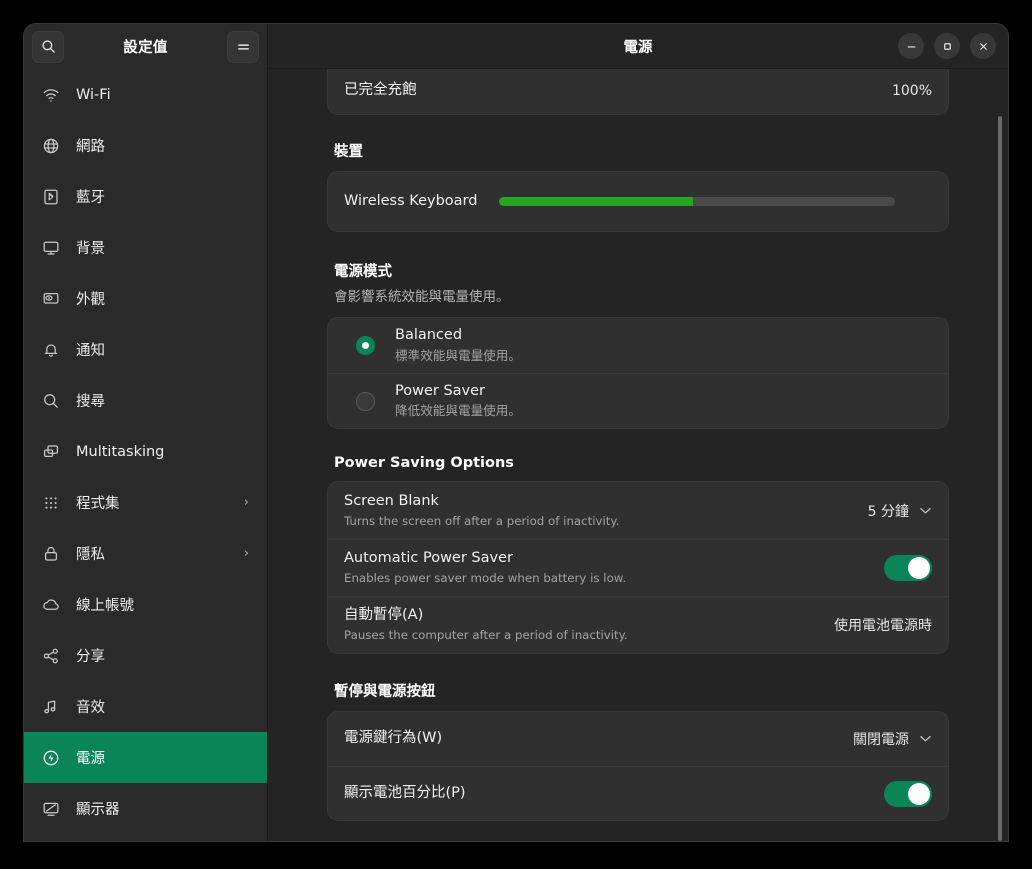  I want to click on setting-row: 顯示電池百分比(P), so click(638, 793).